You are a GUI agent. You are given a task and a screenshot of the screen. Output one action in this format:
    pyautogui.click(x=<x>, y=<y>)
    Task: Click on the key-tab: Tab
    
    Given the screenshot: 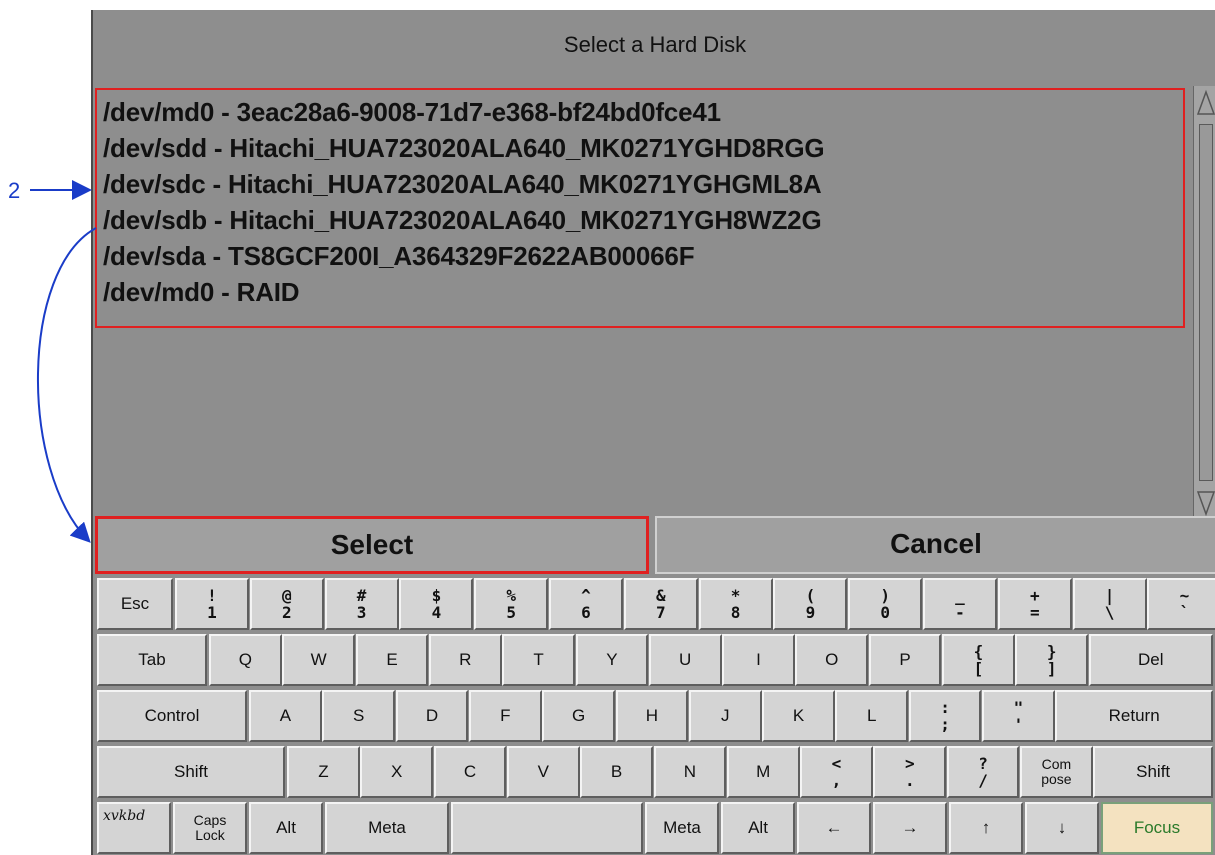 What is the action you would take?
    pyautogui.click(x=152, y=660)
    